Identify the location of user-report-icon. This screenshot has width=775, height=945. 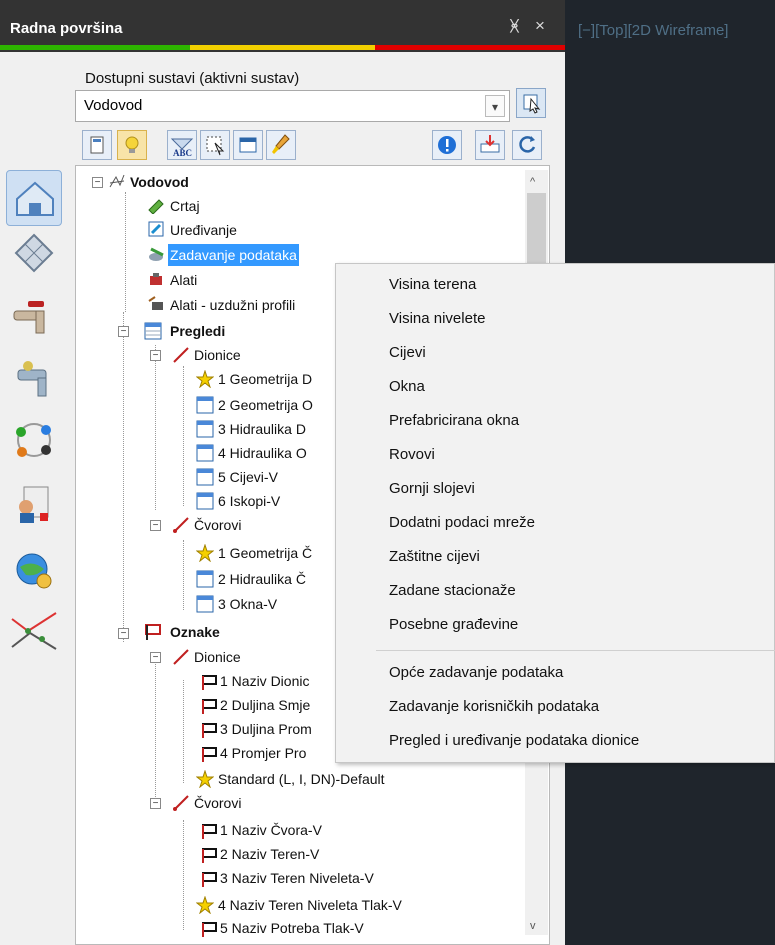
(34, 505).